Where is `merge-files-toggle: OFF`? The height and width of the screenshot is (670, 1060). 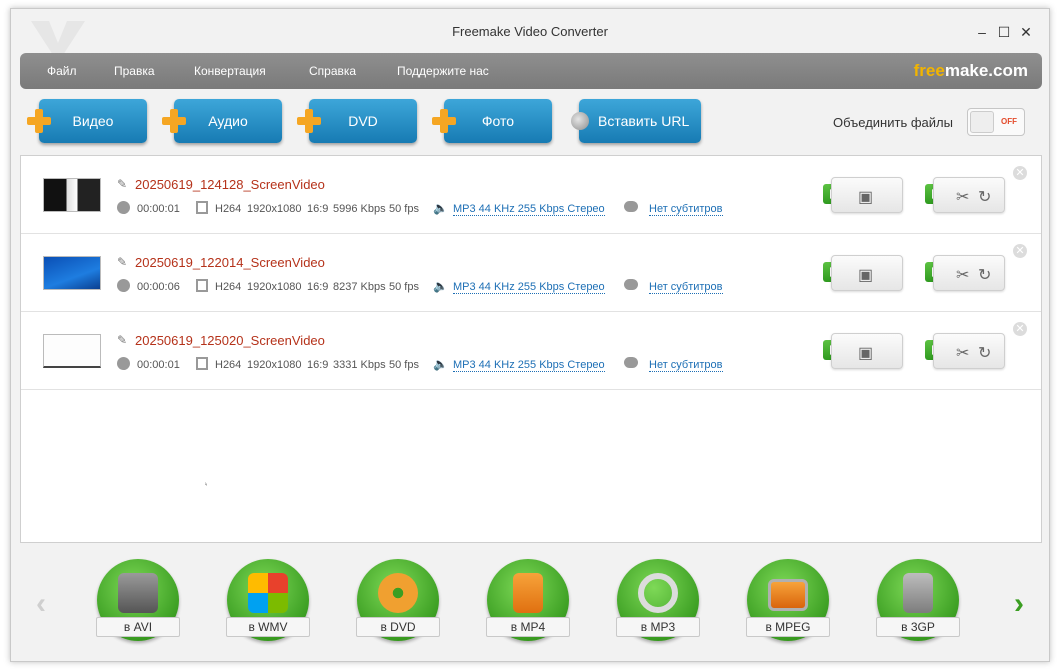 merge-files-toggle: OFF is located at coordinates (996, 122).